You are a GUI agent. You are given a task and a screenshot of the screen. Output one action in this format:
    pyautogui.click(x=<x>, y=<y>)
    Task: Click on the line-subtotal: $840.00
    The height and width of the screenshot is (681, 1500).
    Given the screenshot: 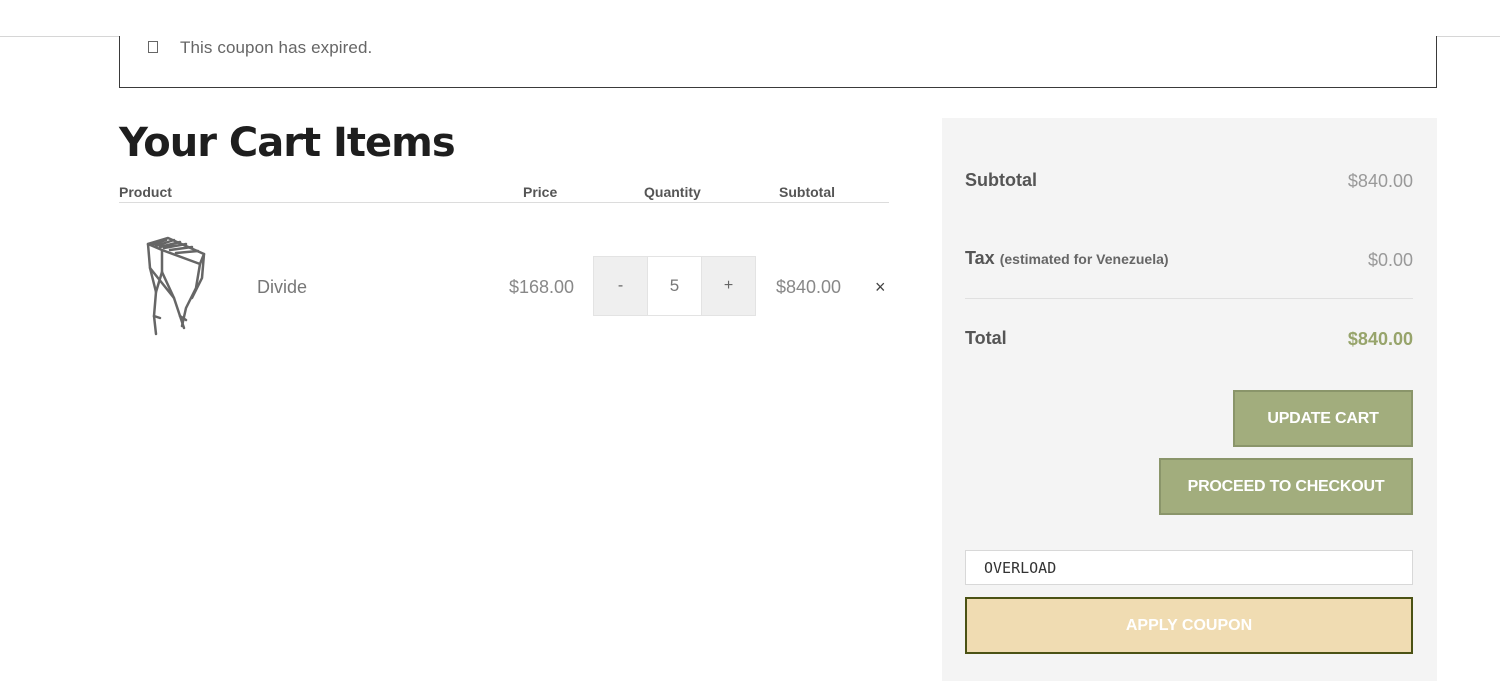 What is the action you would take?
    pyautogui.click(x=809, y=287)
    